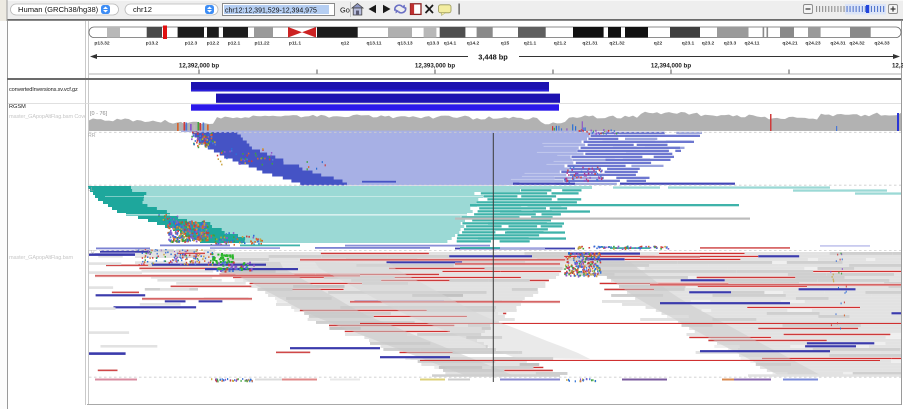 Image resolution: width=903 pixels, height=409 pixels. What do you see at coordinates (838, 44) in the screenshot?
I see `svg-text: q24.31` at bounding box center [838, 44].